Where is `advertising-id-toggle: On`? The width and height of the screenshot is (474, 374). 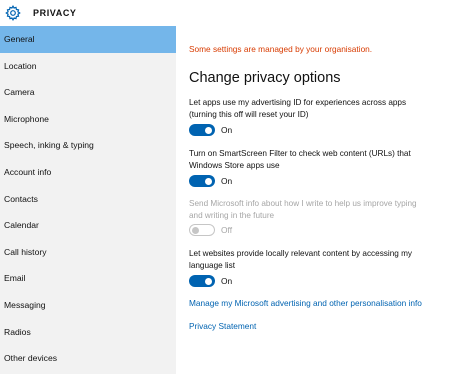 advertising-id-toggle: On is located at coordinates (210, 130).